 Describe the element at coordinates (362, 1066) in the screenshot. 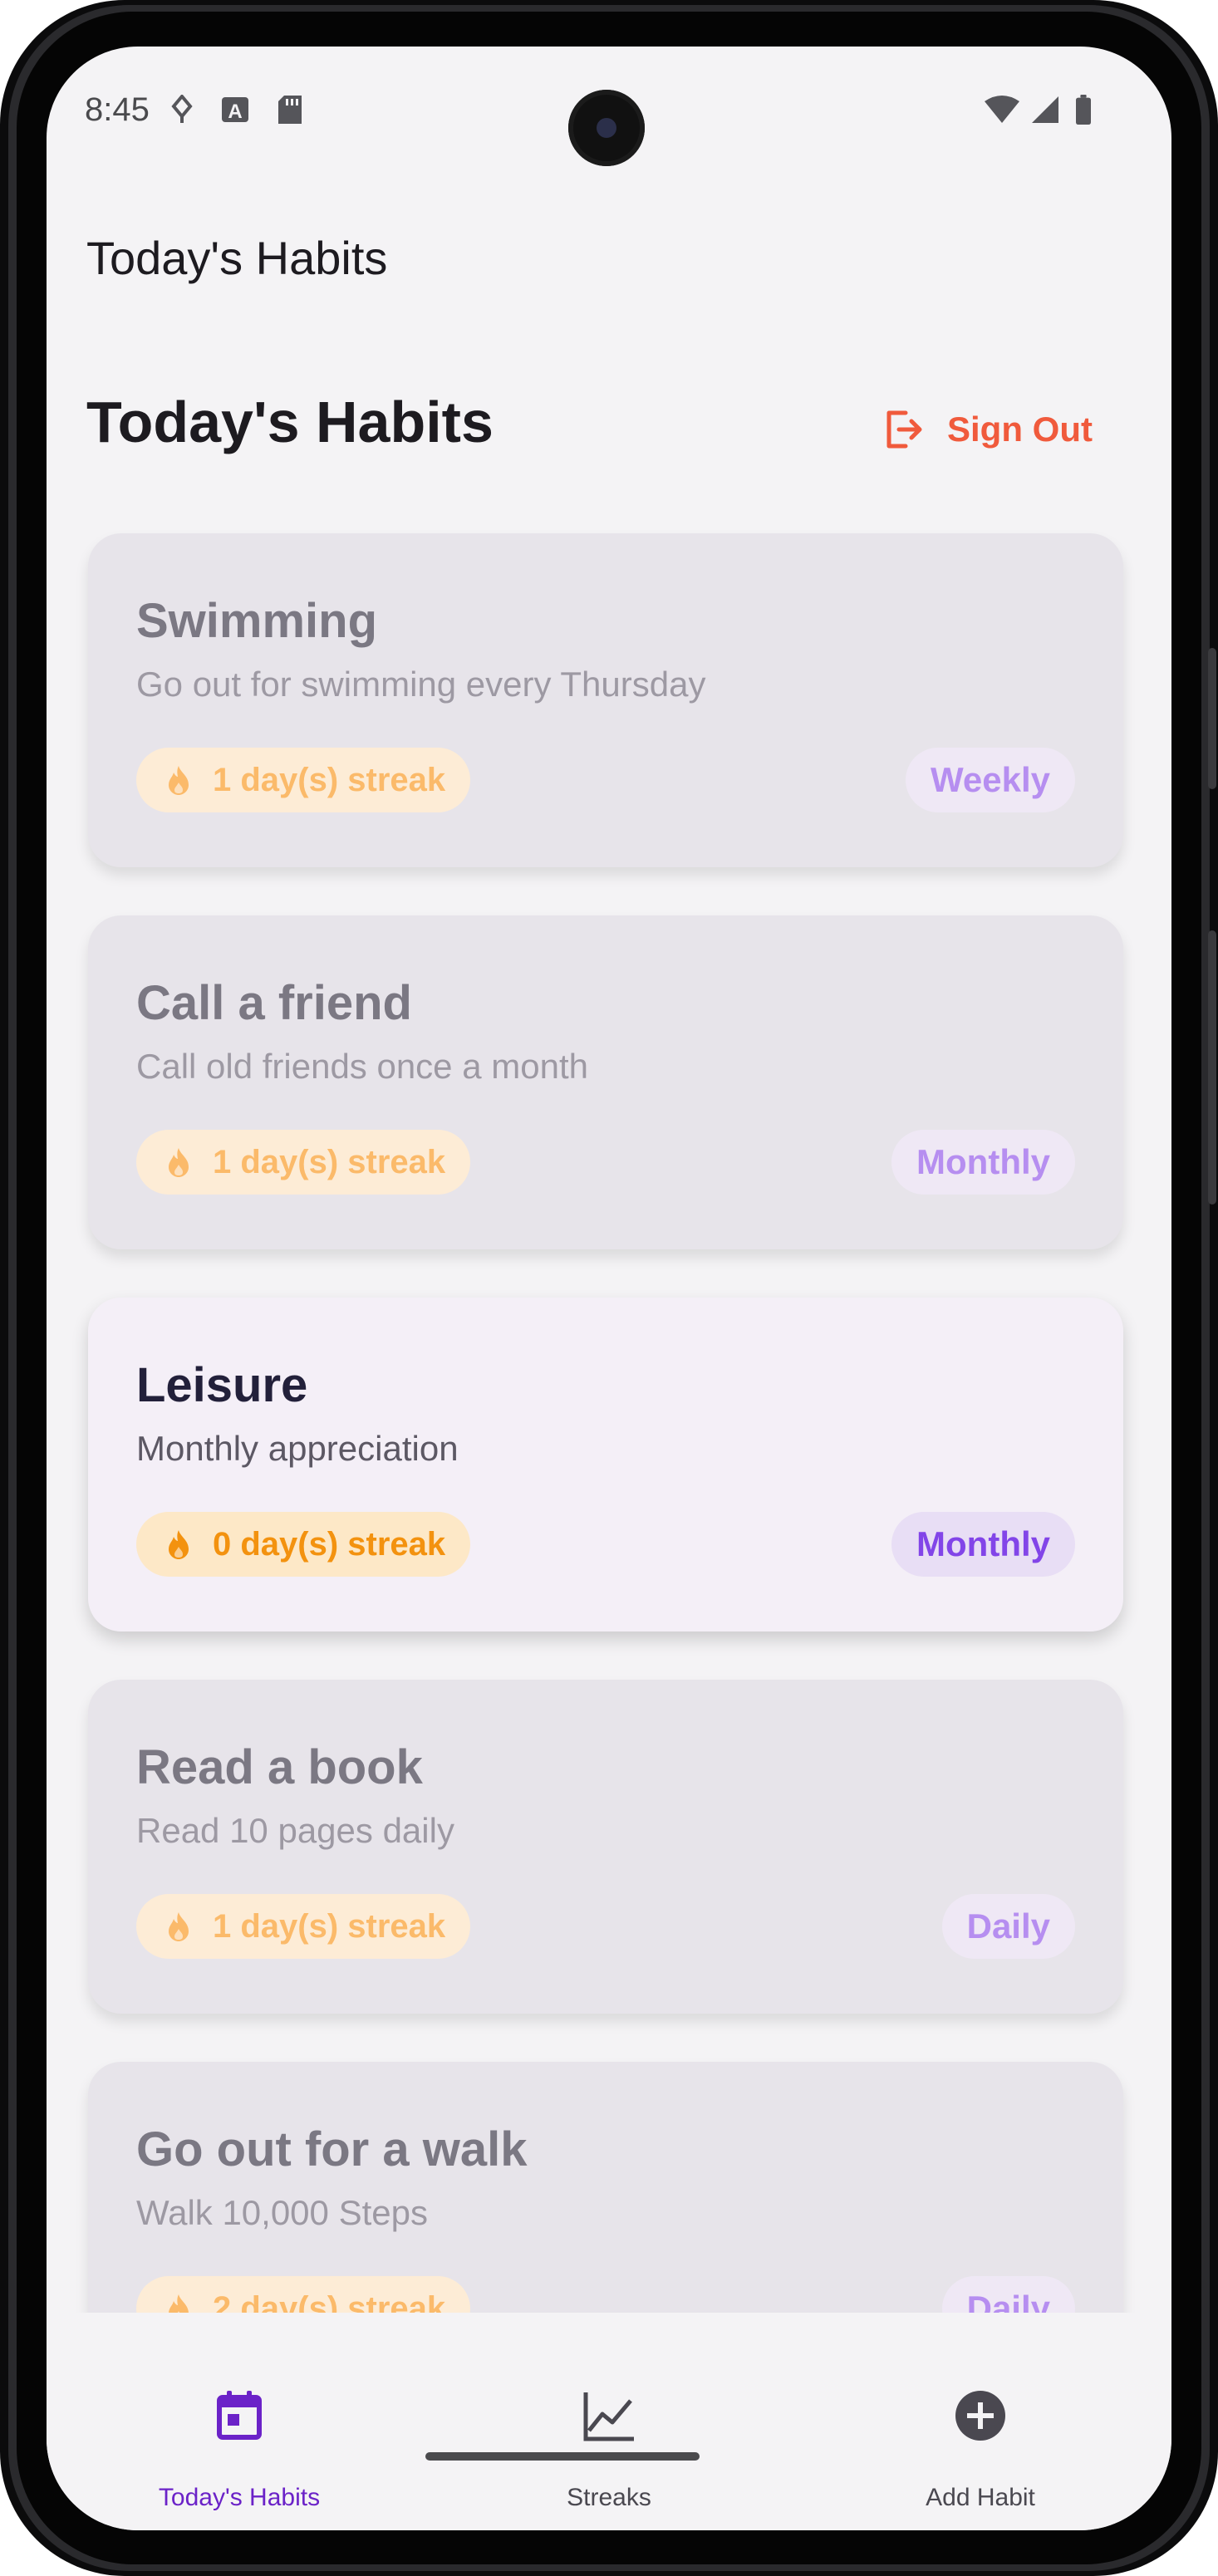

I see `habit-description: Call old friends once a month` at that location.